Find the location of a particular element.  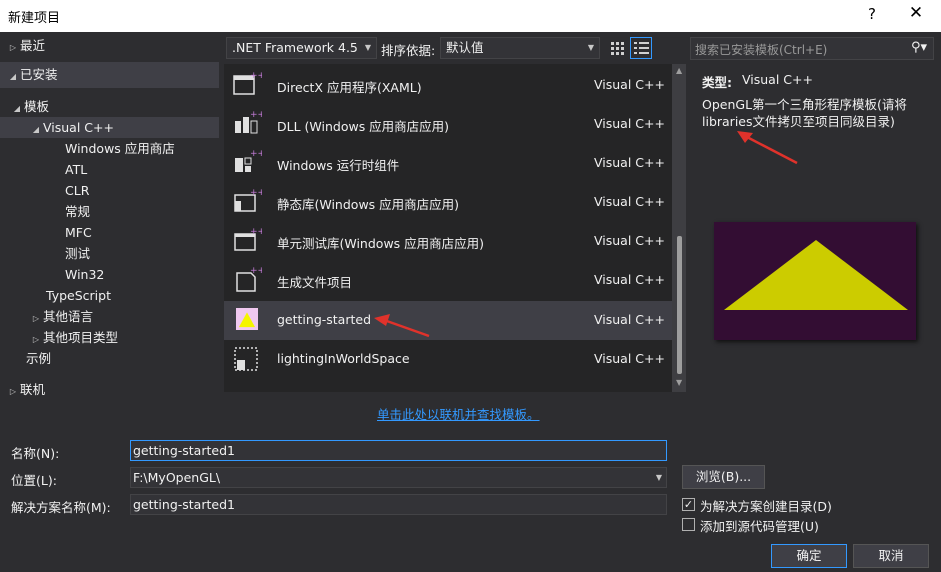

template-name: 静态库(Windows 应用商店应用) is located at coordinates (368, 204).